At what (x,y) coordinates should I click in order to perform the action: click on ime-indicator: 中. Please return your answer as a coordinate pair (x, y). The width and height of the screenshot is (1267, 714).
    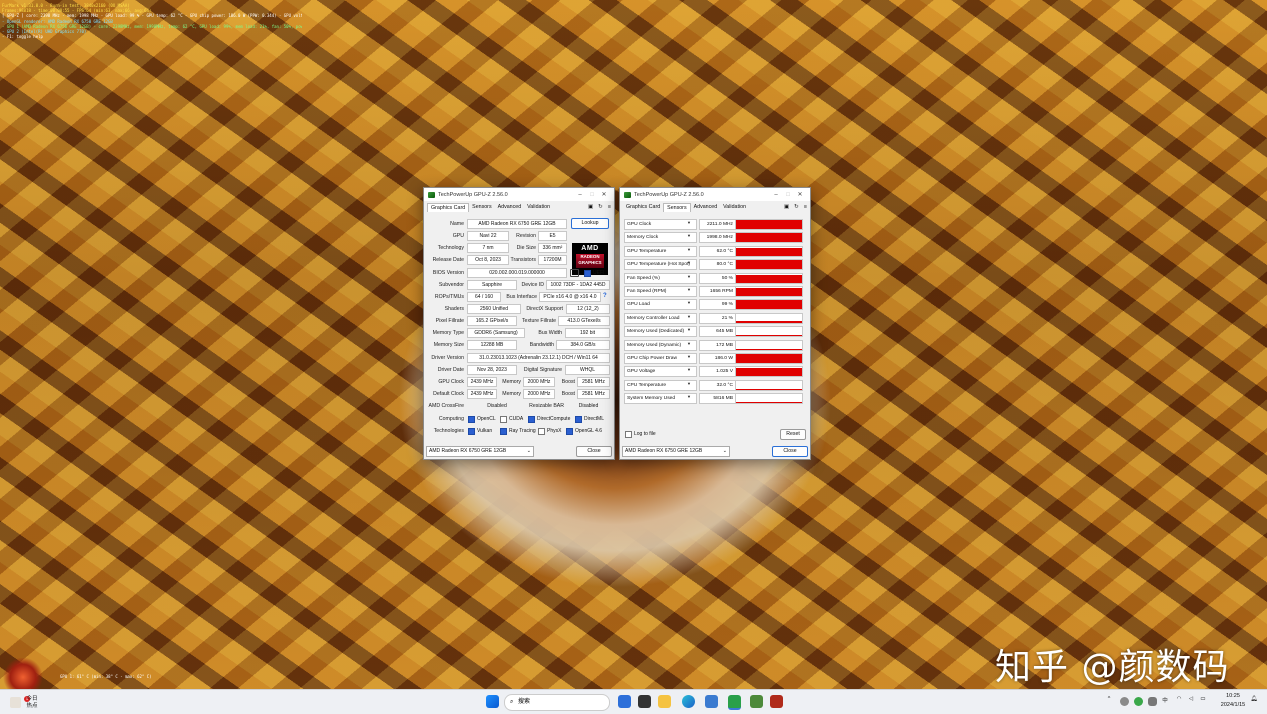
    Looking at the image, I should click on (1165, 700).